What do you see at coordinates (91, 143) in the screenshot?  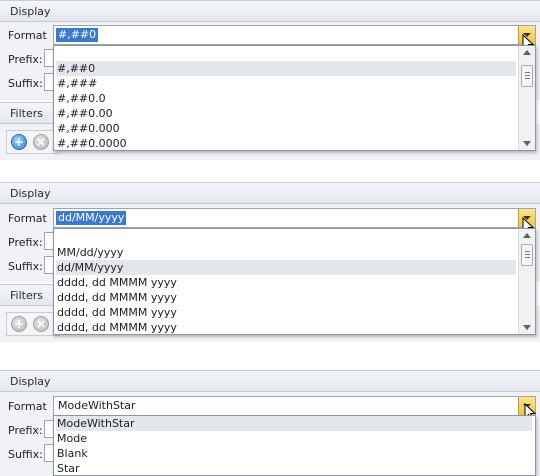 I see `dropdown-option: #,##0.0000` at bounding box center [91, 143].